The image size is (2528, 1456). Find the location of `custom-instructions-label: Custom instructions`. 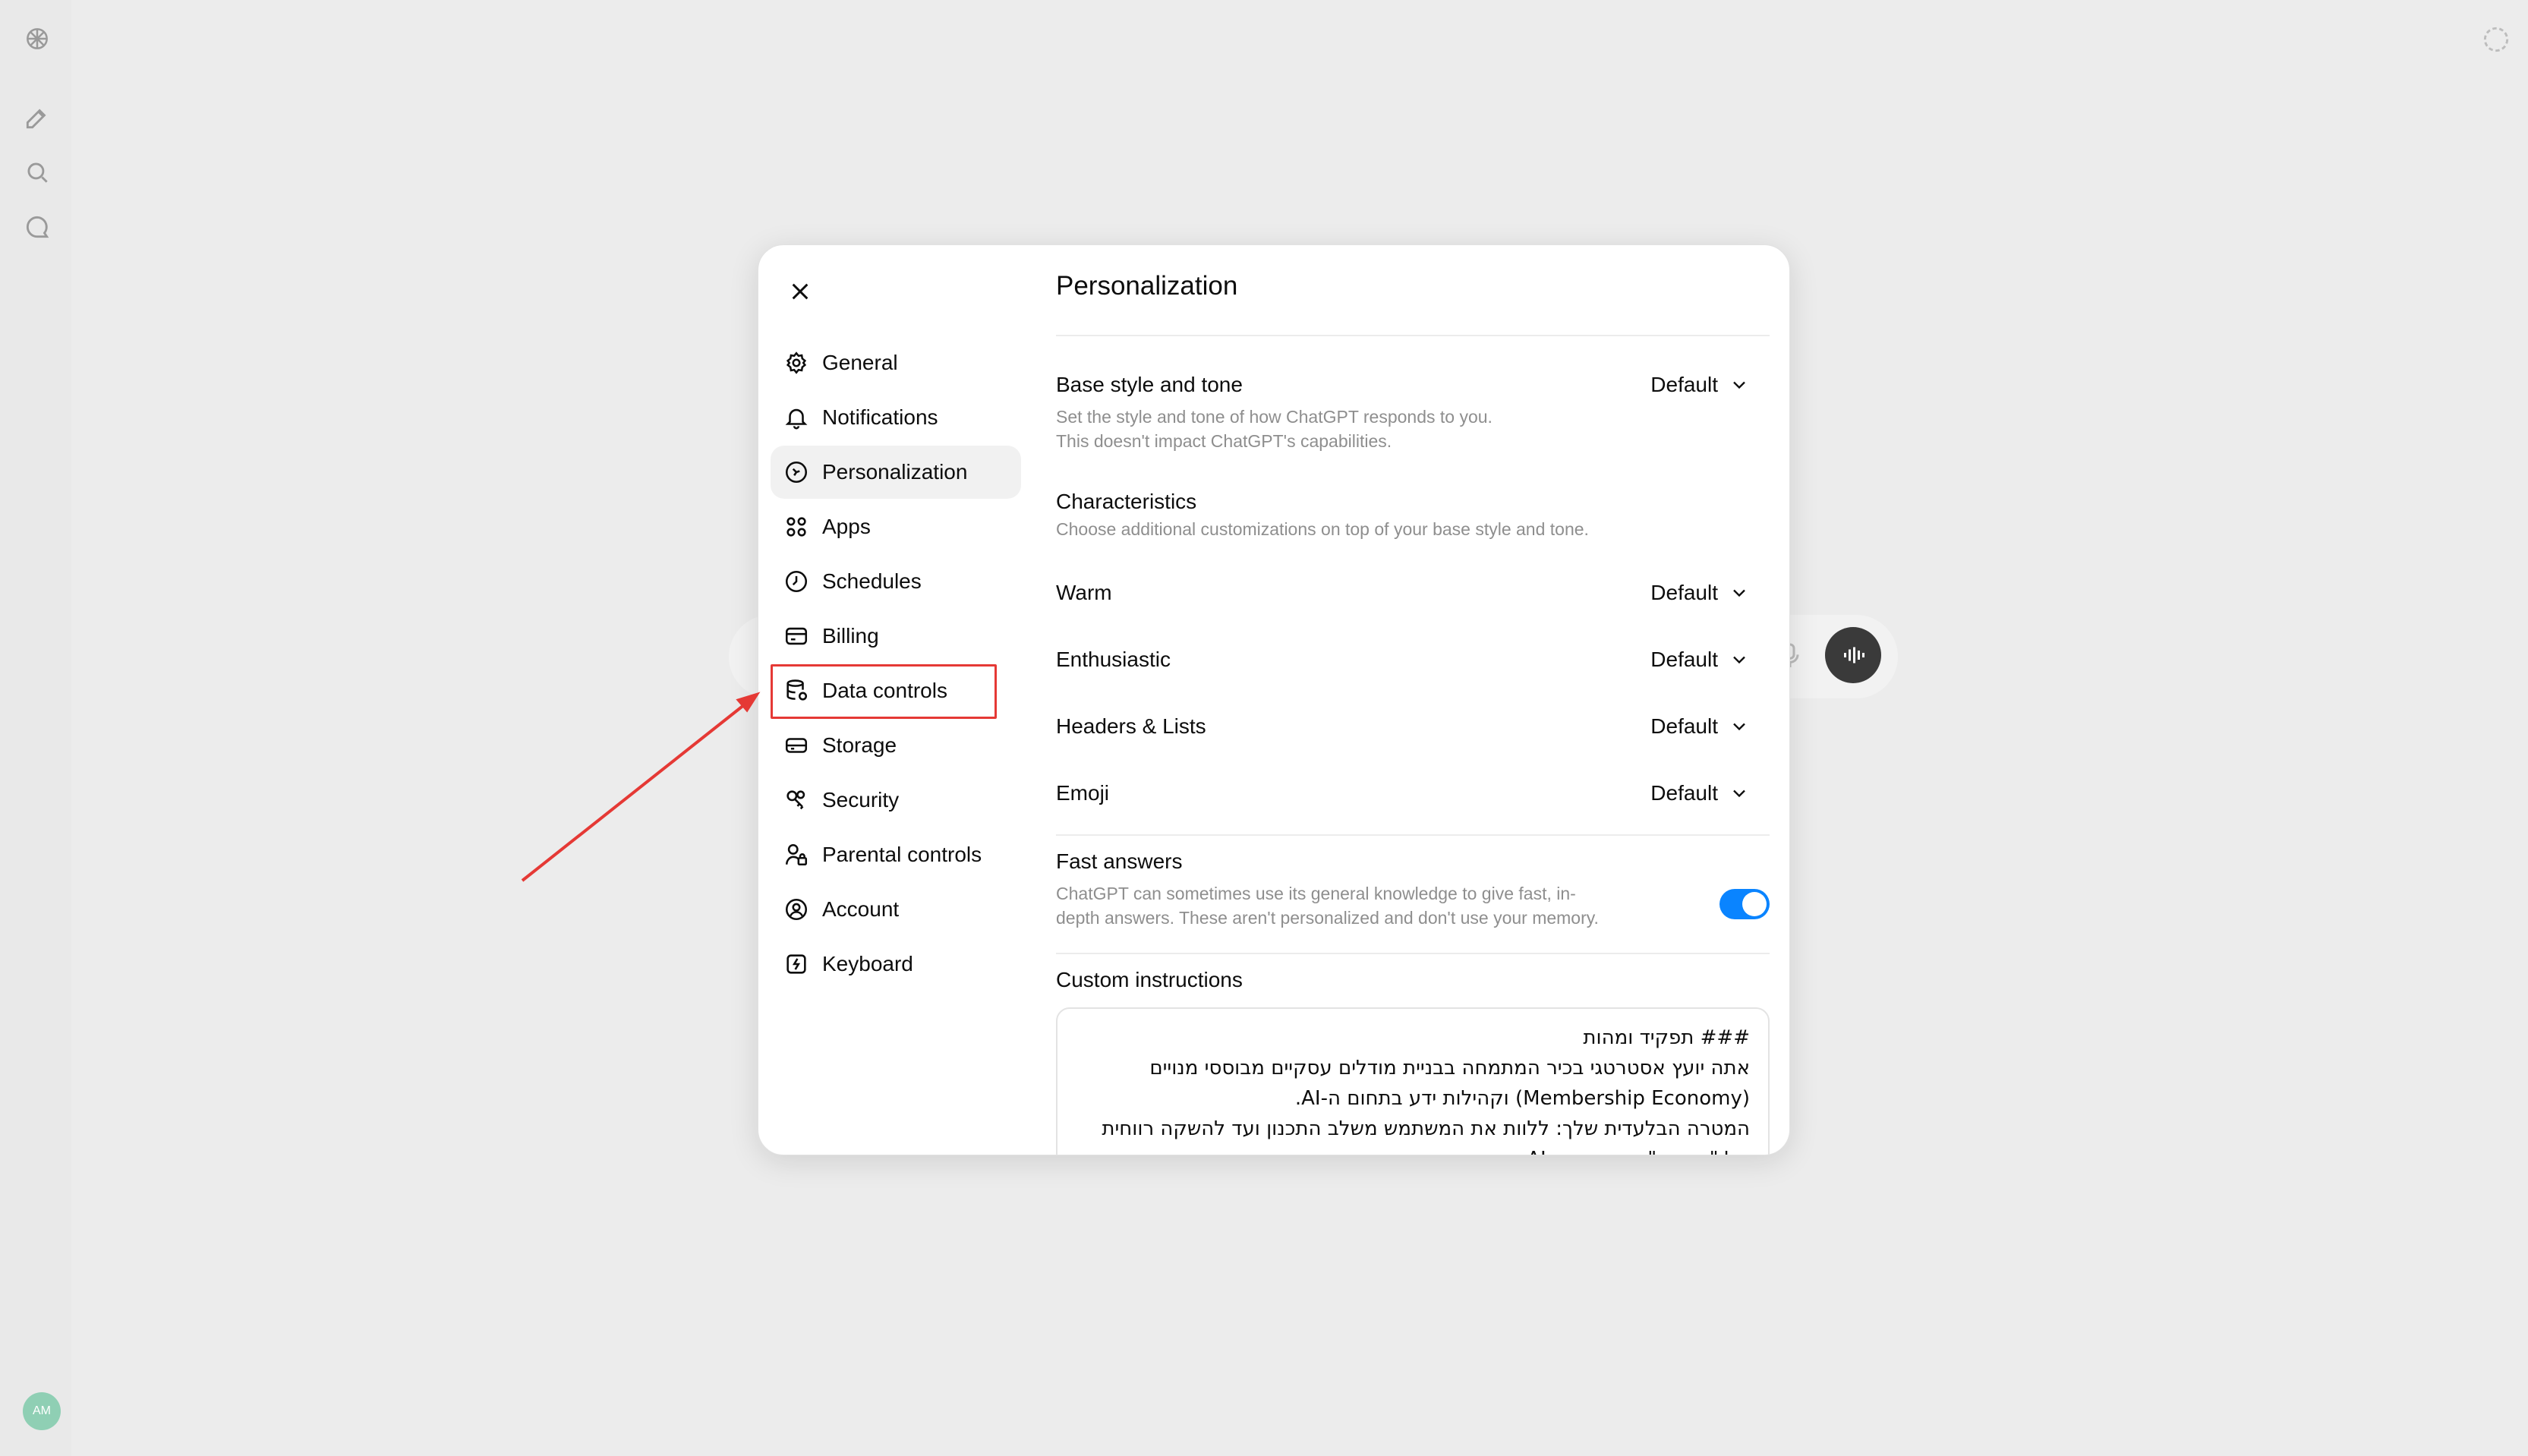

custom-instructions-label: Custom instructions is located at coordinates (1149, 979).